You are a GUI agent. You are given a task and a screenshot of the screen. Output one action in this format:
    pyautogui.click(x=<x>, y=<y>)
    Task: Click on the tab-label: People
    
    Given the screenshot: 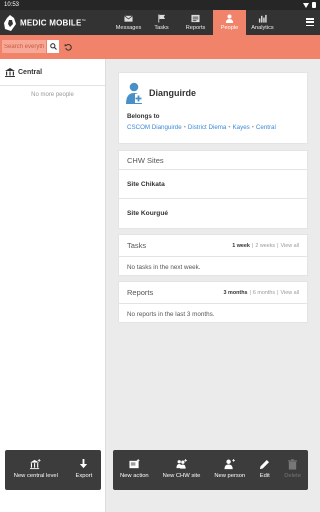 What is the action you would take?
    pyautogui.click(x=229, y=28)
    